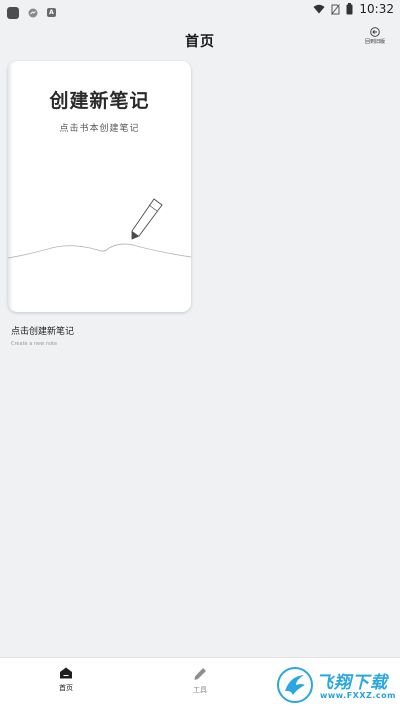 The image size is (400, 710). Describe the element at coordinates (66, 673) in the screenshot. I see `home-icon` at that location.